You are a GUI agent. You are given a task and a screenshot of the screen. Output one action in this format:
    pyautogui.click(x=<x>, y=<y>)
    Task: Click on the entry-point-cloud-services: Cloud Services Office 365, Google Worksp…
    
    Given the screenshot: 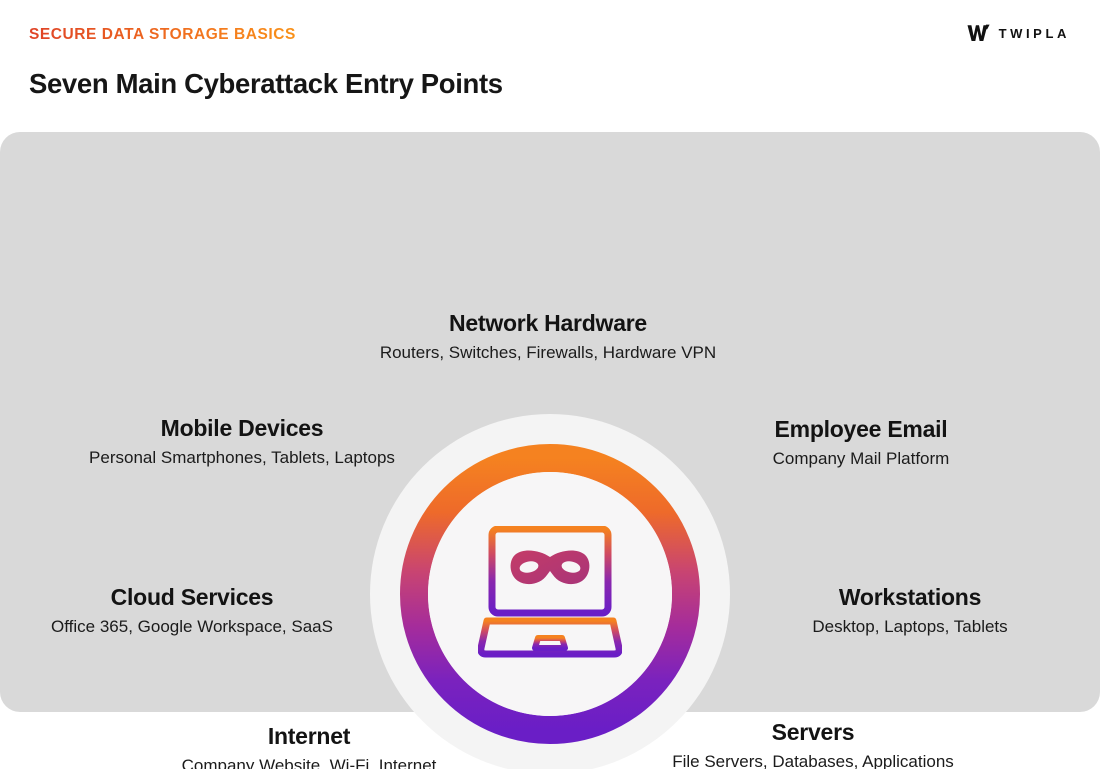 What is the action you would take?
    pyautogui.click(x=192, y=611)
    